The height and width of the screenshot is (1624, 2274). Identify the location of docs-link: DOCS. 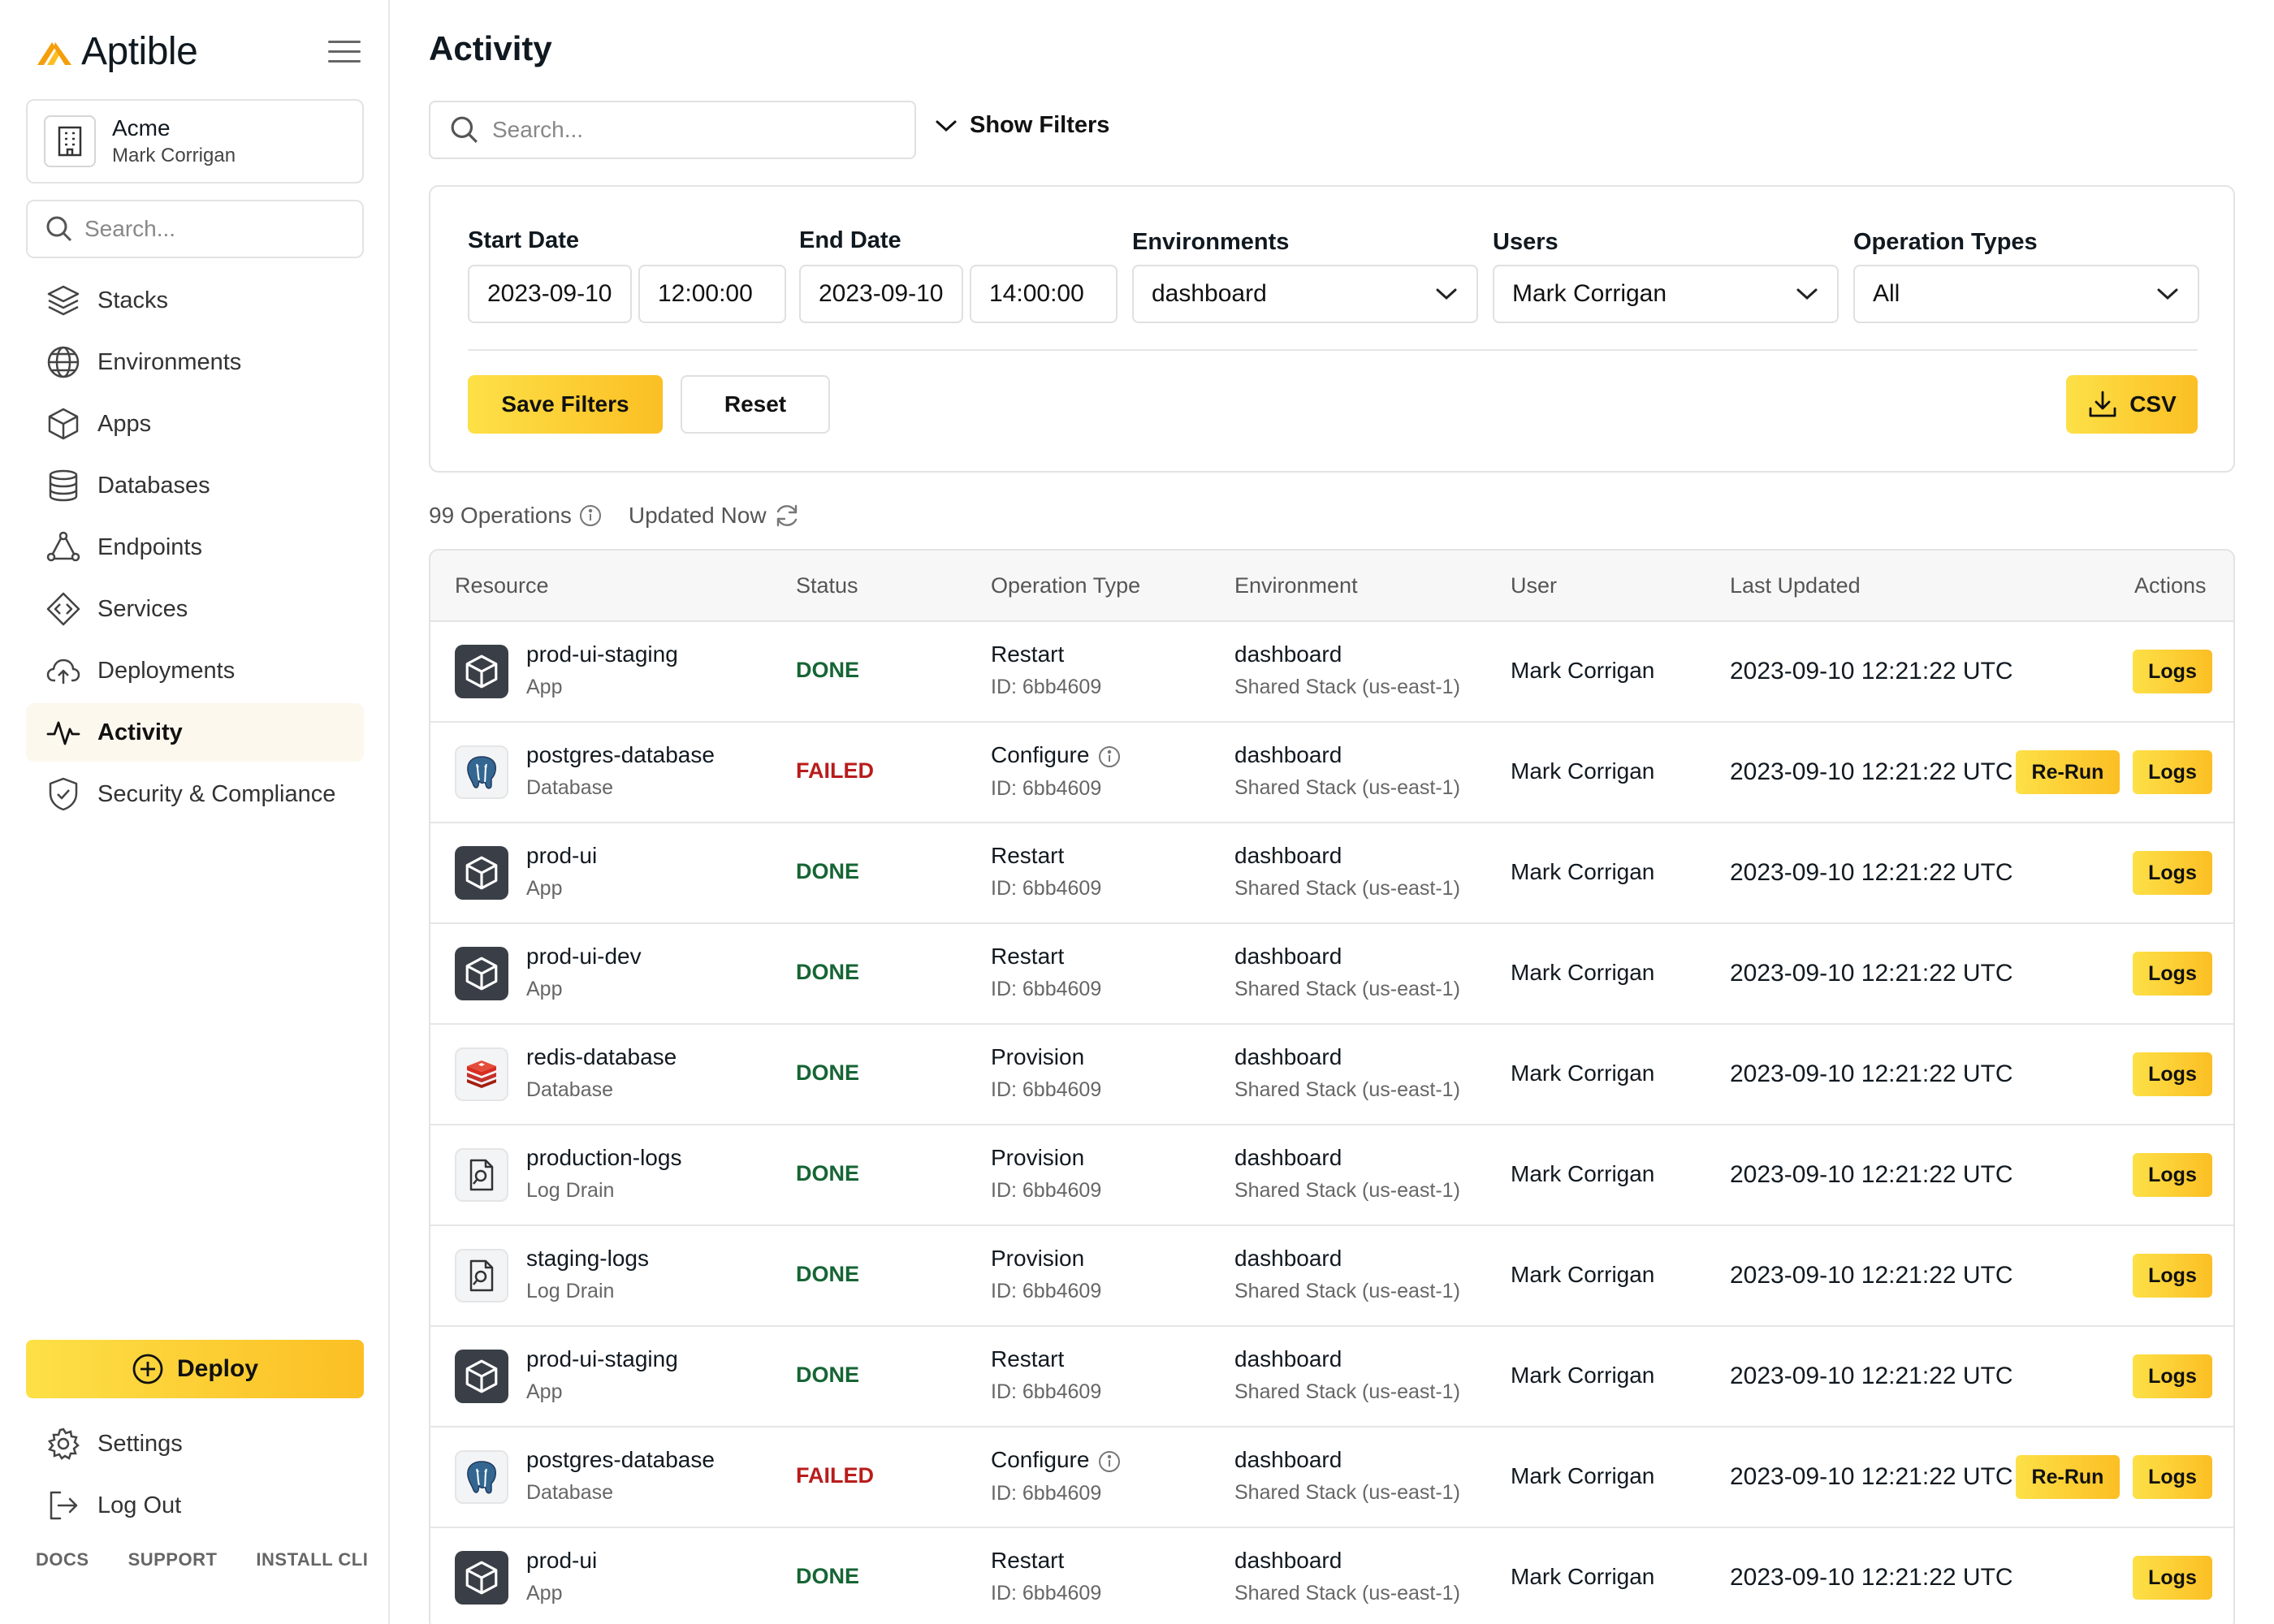
(63, 1560).